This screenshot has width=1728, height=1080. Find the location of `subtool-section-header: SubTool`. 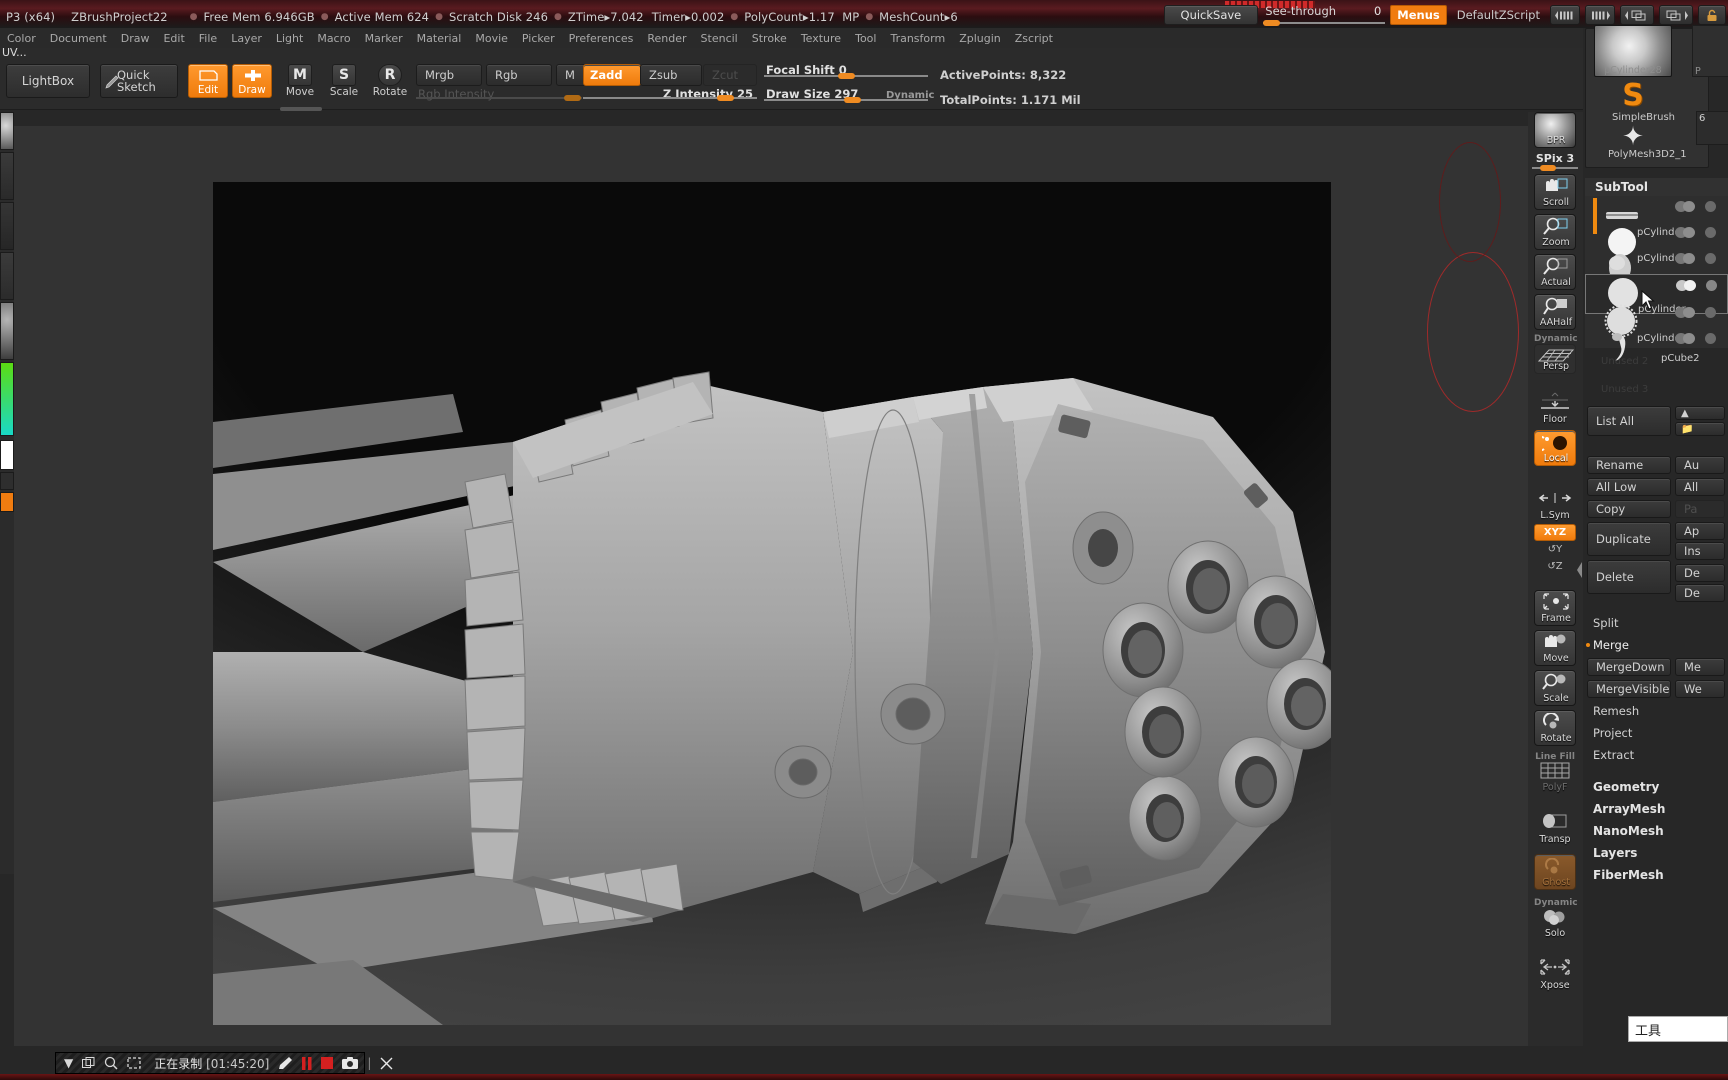

subtool-section-header: SubTool is located at coordinates (1656, 187).